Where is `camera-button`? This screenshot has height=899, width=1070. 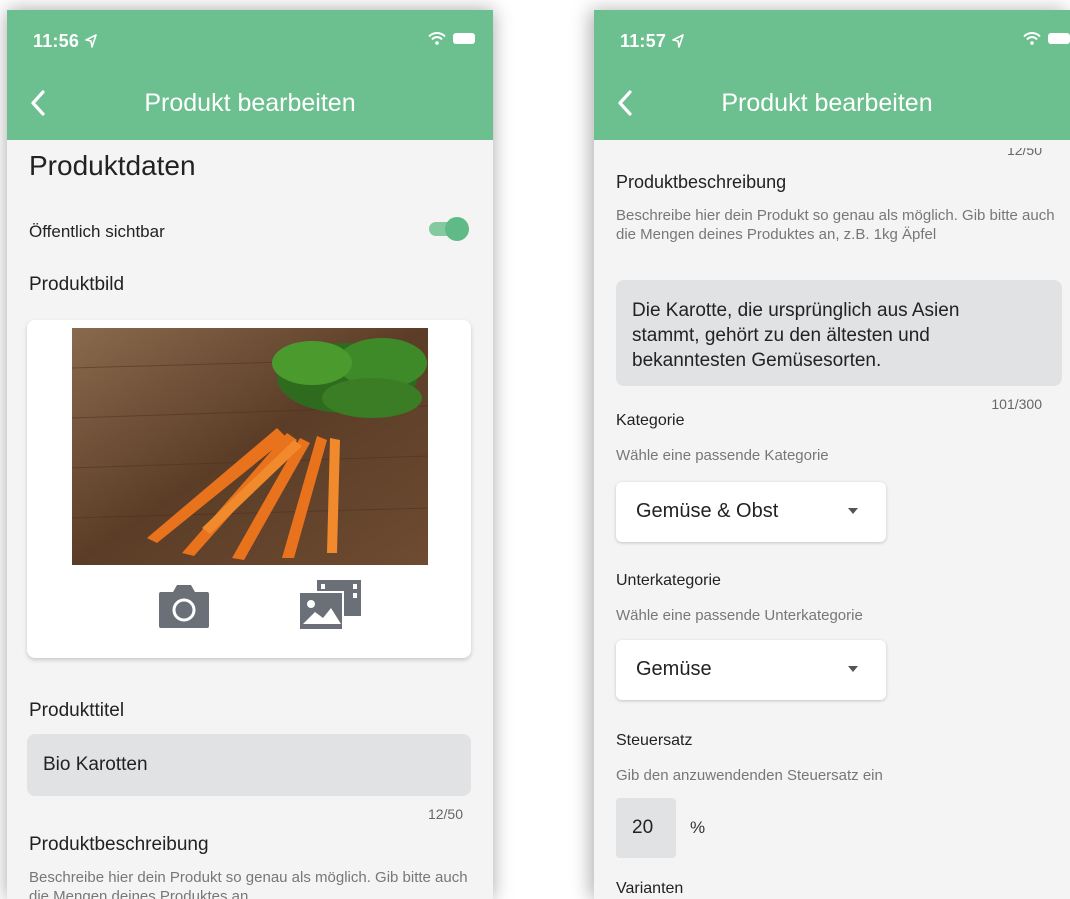
camera-button is located at coordinates (184, 608).